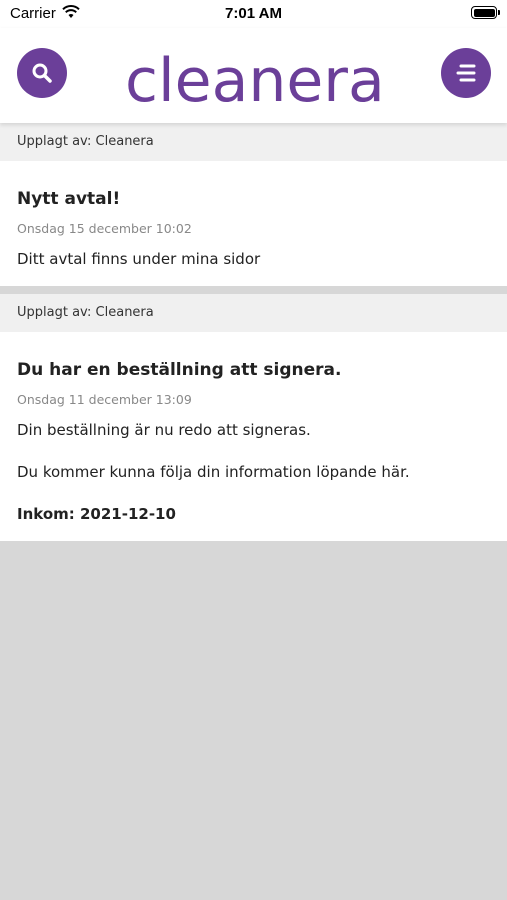 The width and height of the screenshot is (507, 900). I want to click on search-icon, so click(42, 73).